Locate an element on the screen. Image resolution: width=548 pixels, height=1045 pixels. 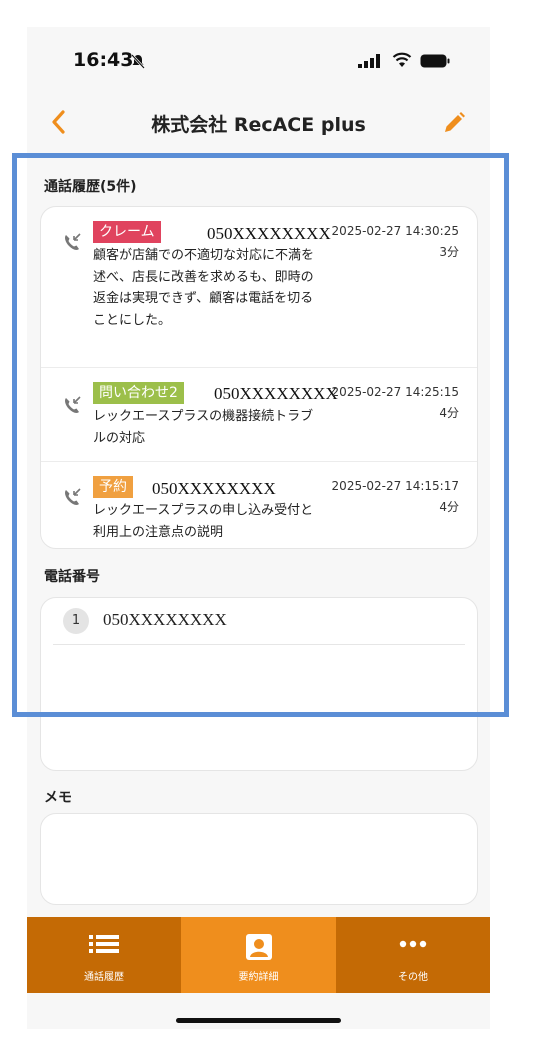
tab-summary-detail: 要約詳細 is located at coordinates (258, 955).